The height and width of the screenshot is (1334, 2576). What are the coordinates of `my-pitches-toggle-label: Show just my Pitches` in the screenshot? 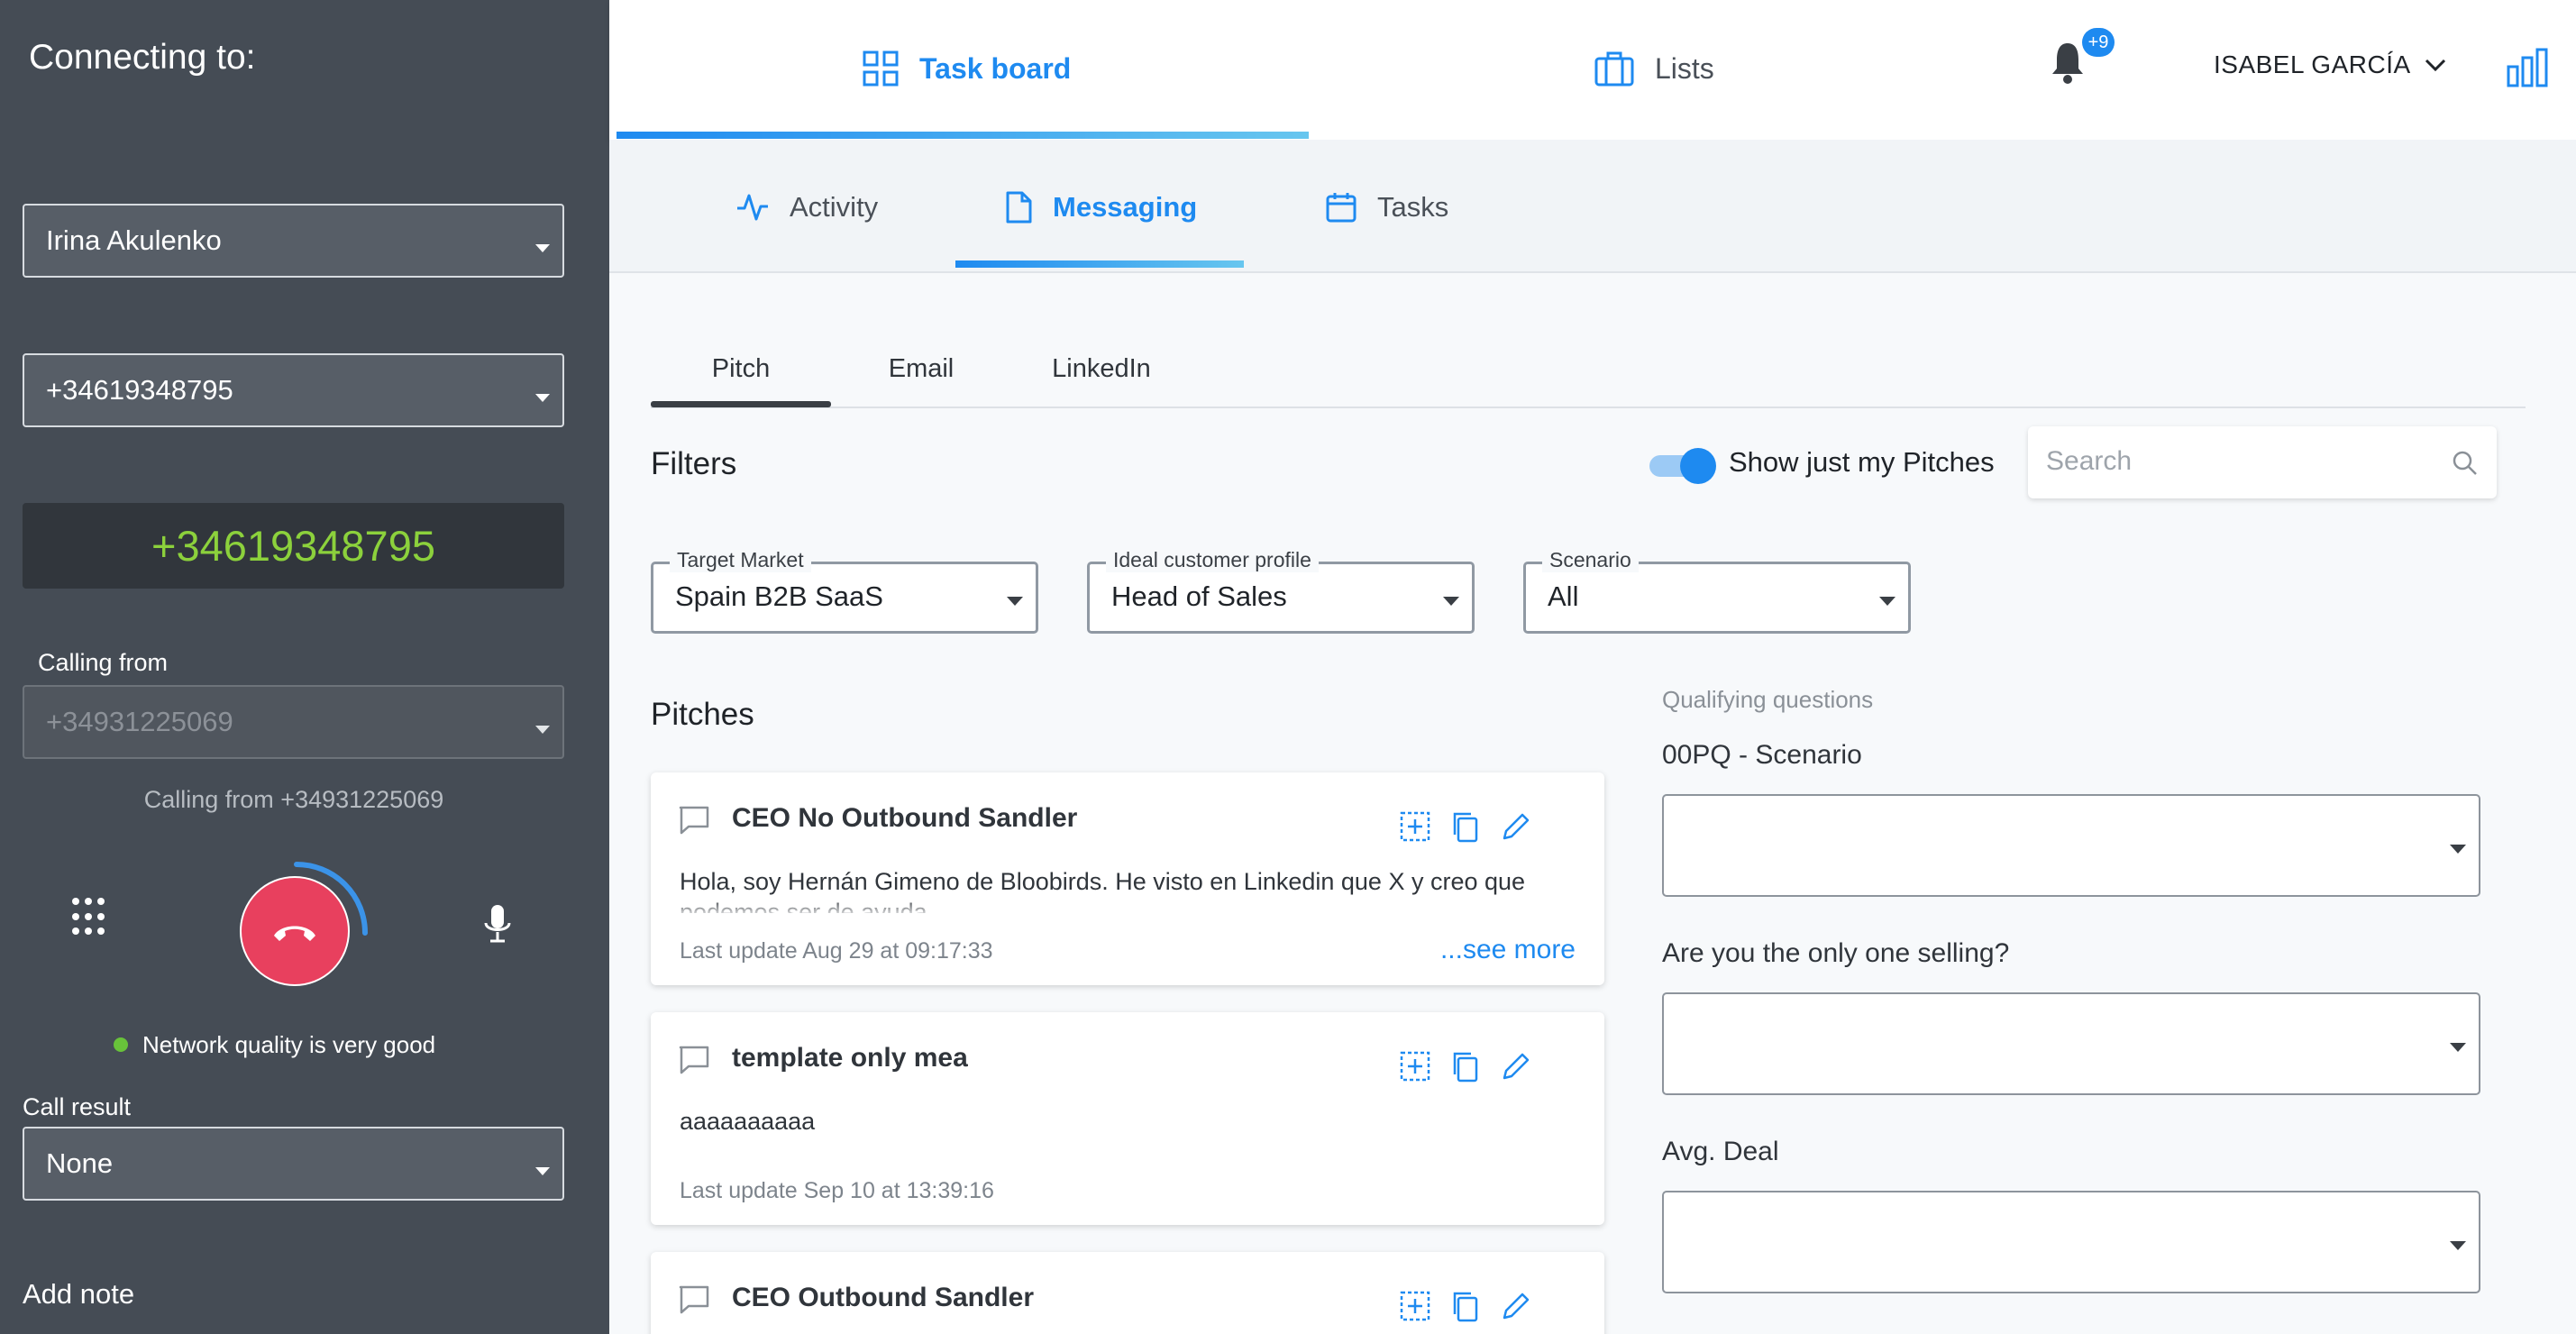 It's located at (1862, 462).